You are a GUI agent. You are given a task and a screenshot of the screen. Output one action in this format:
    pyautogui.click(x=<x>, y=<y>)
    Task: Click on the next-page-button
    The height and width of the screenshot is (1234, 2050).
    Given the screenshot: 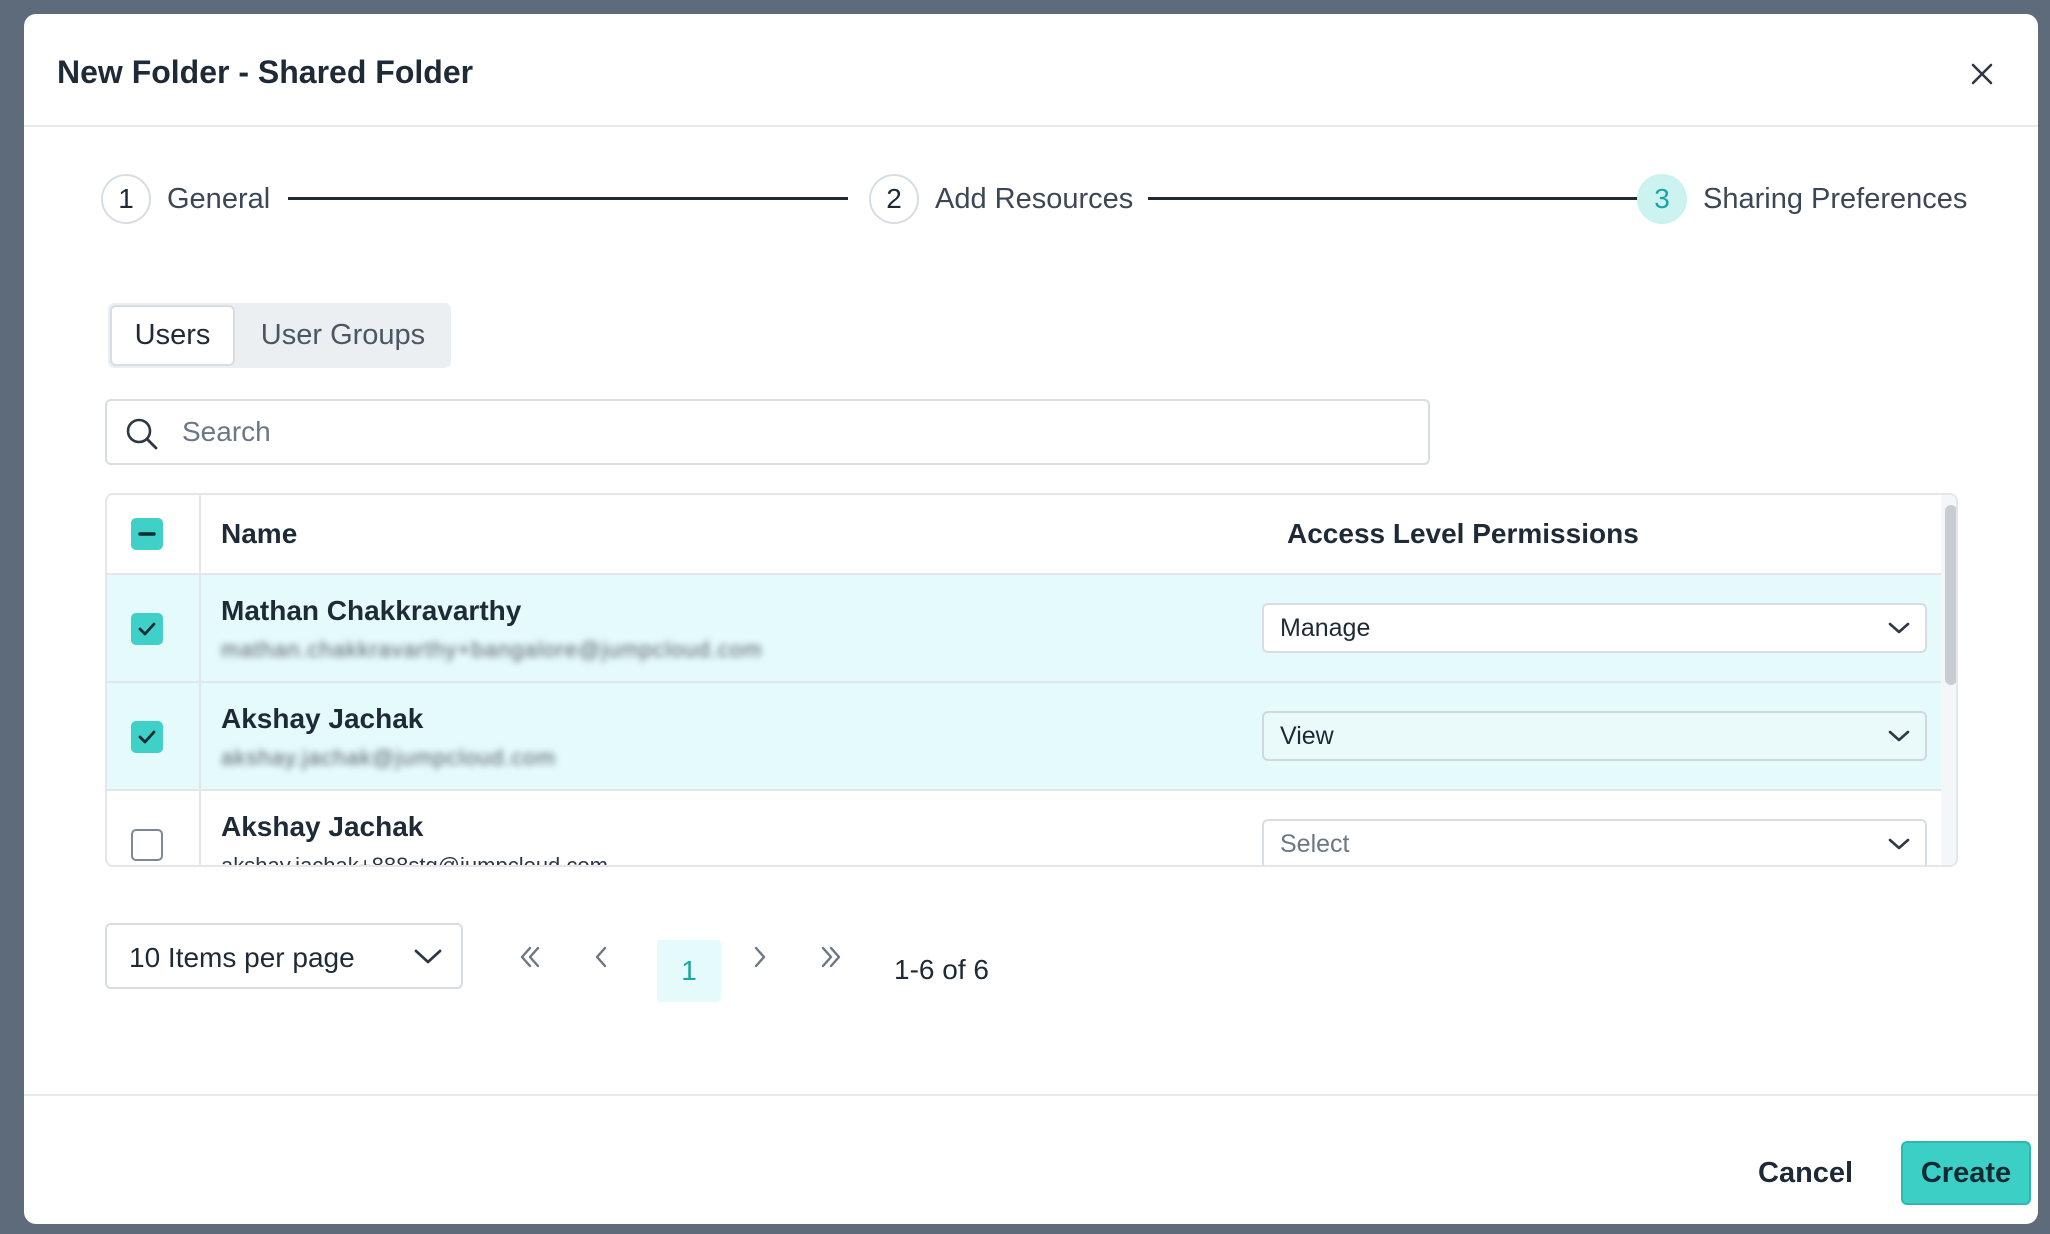 What is the action you would take?
    pyautogui.click(x=760, y=957)
    